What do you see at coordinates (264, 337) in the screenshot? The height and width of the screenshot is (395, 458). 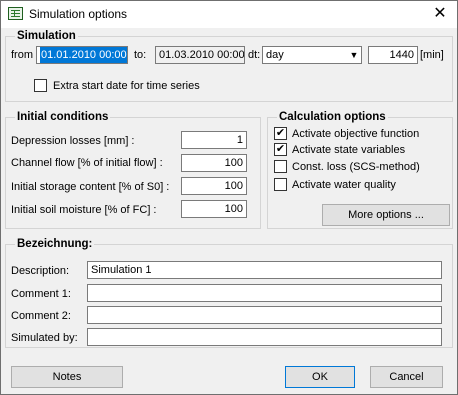 I see `simulated-by-field` at bounding box center [264, 337].